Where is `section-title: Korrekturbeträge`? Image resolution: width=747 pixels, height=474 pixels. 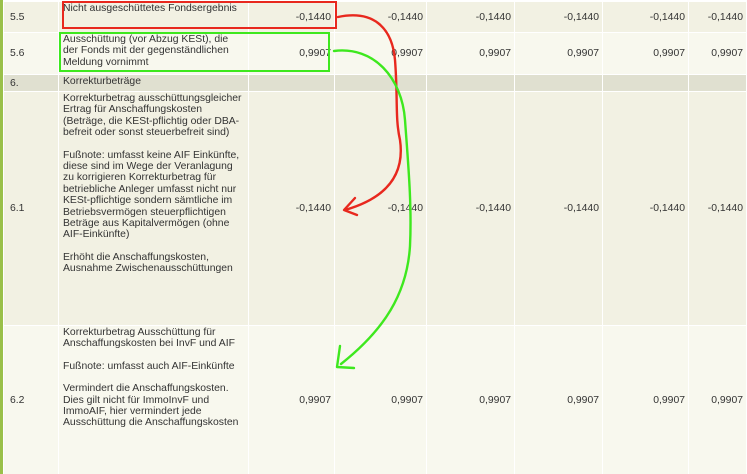
section-title: Korrekturbeträge is located at coordinates (153, 83).